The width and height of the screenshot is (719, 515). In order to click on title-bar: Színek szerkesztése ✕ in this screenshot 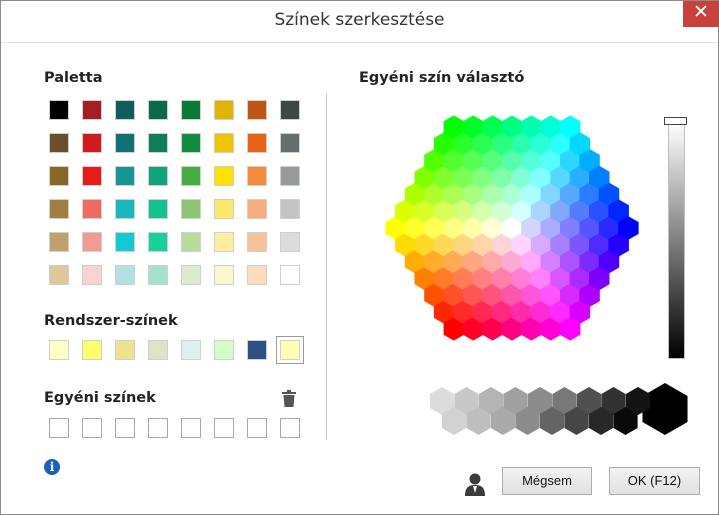, I will do `click(360, 22)`.